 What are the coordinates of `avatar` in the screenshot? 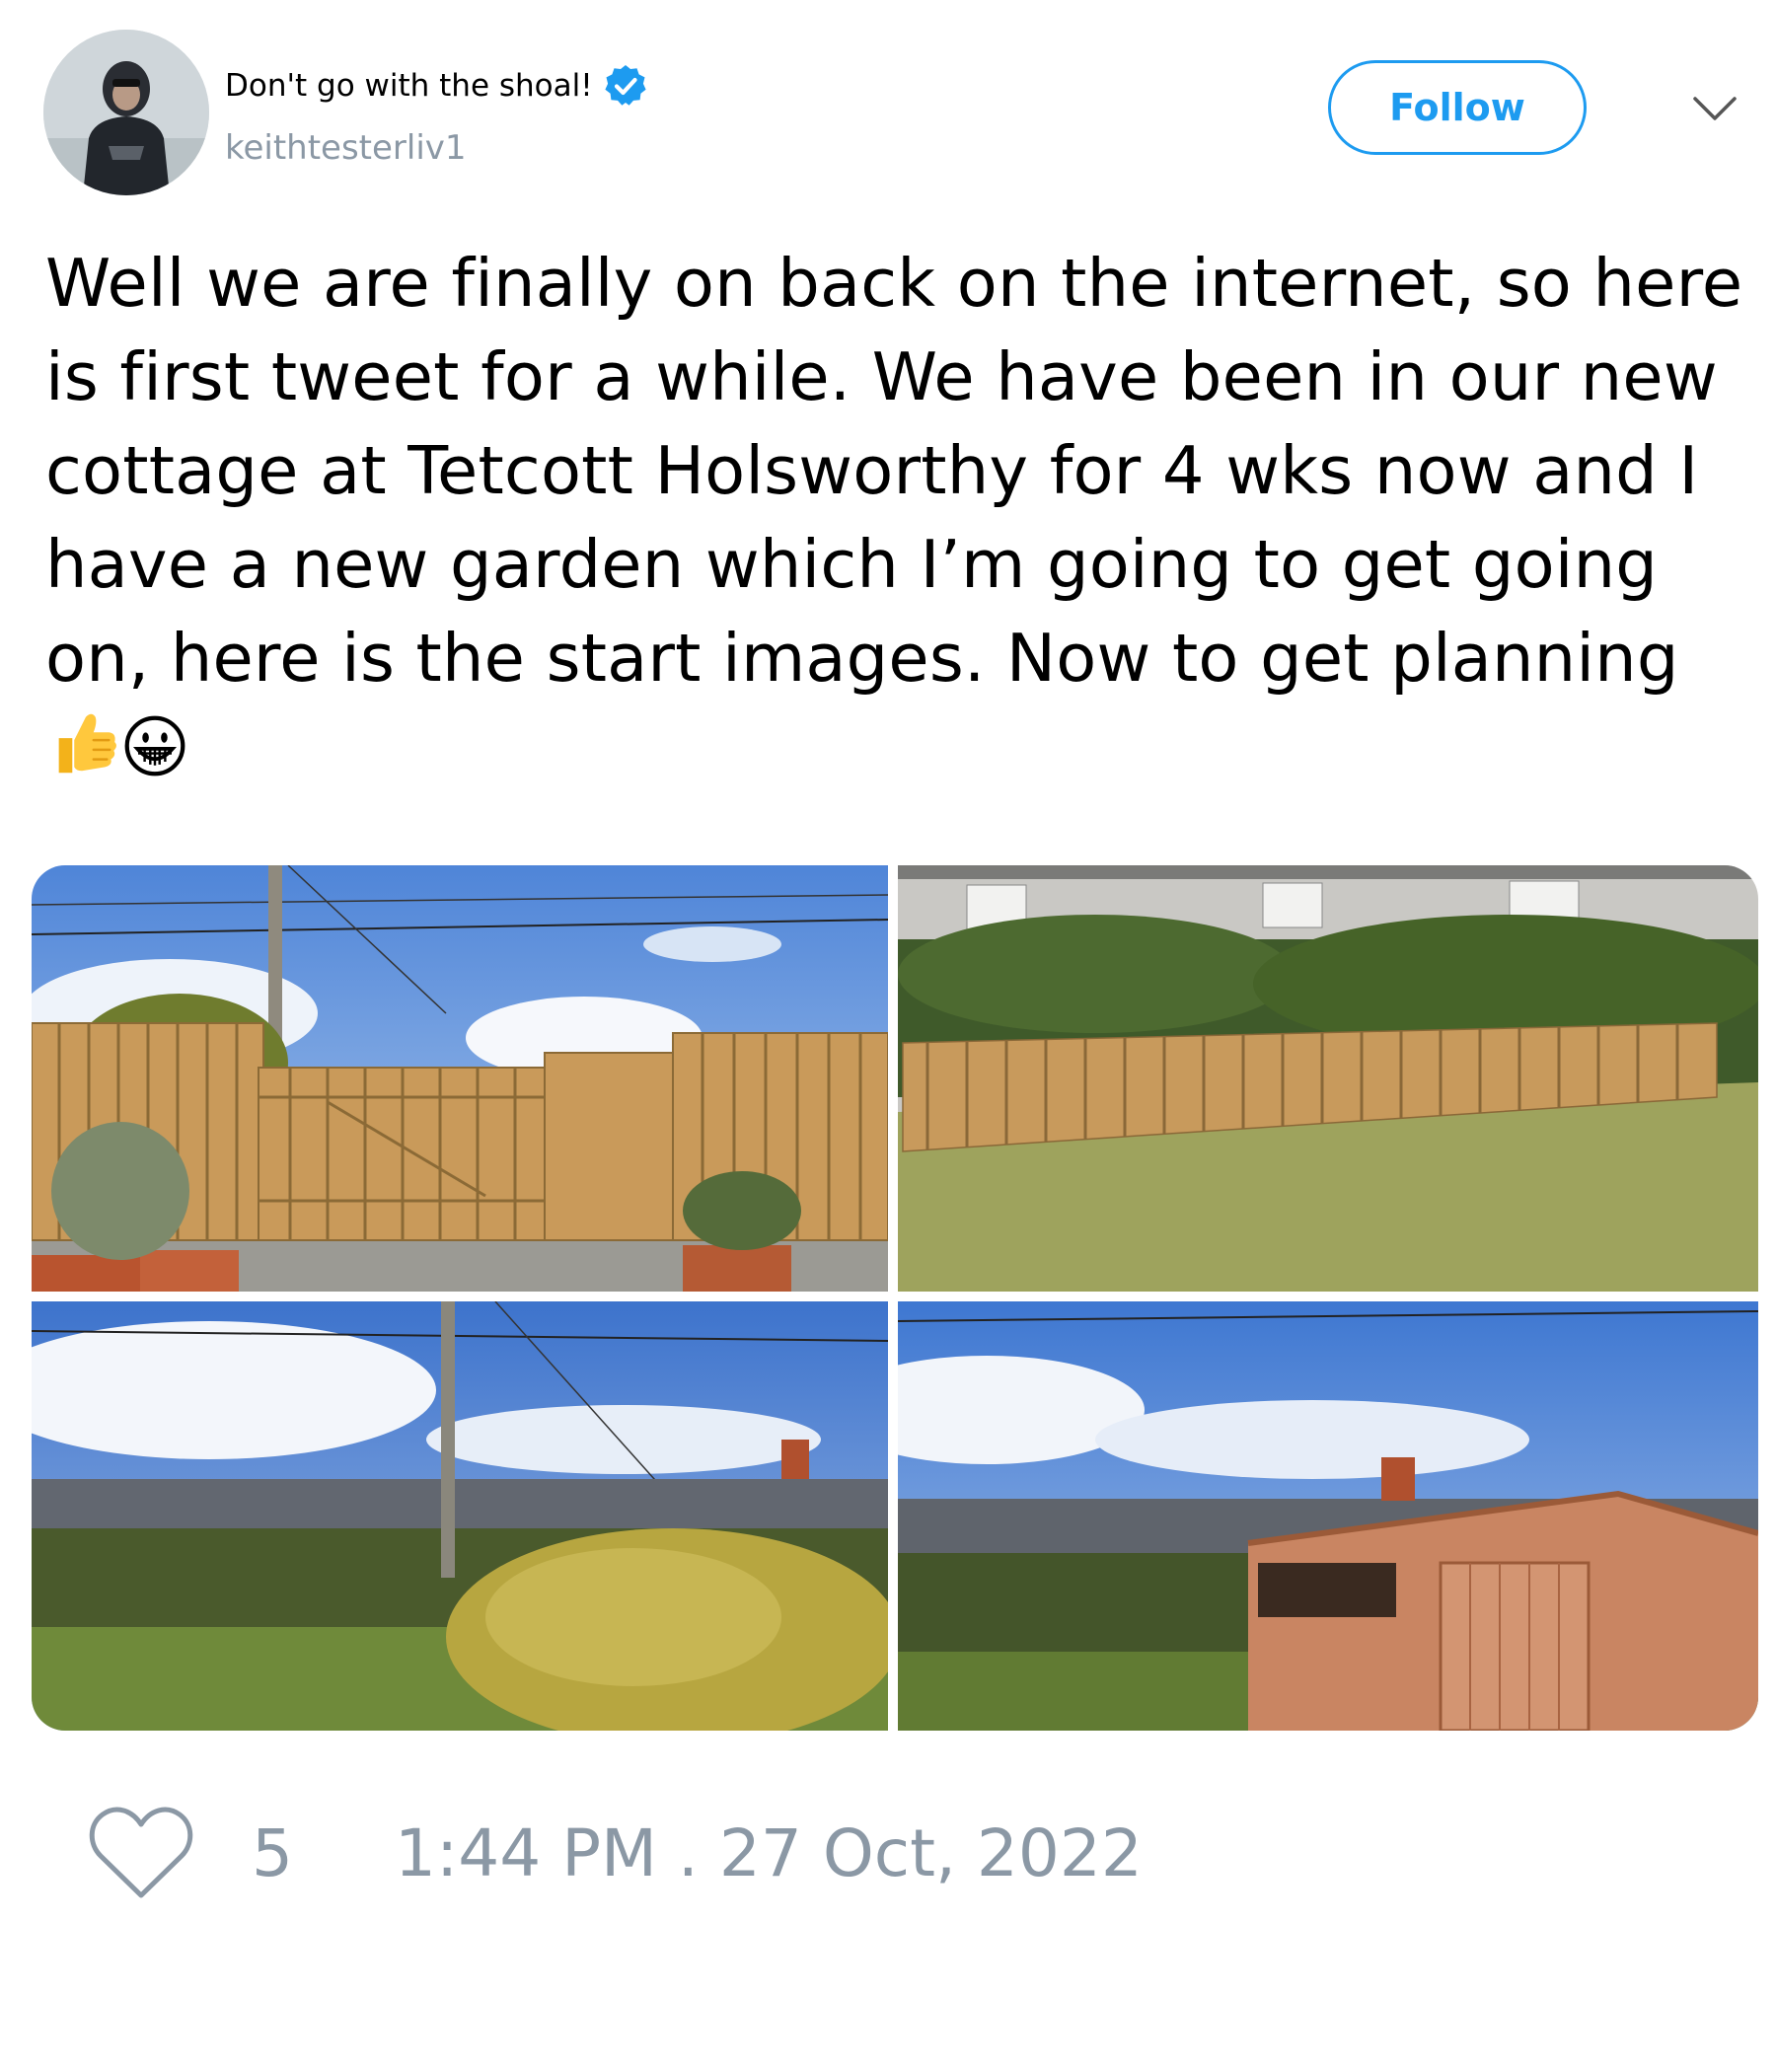 It's located at (126, 112).